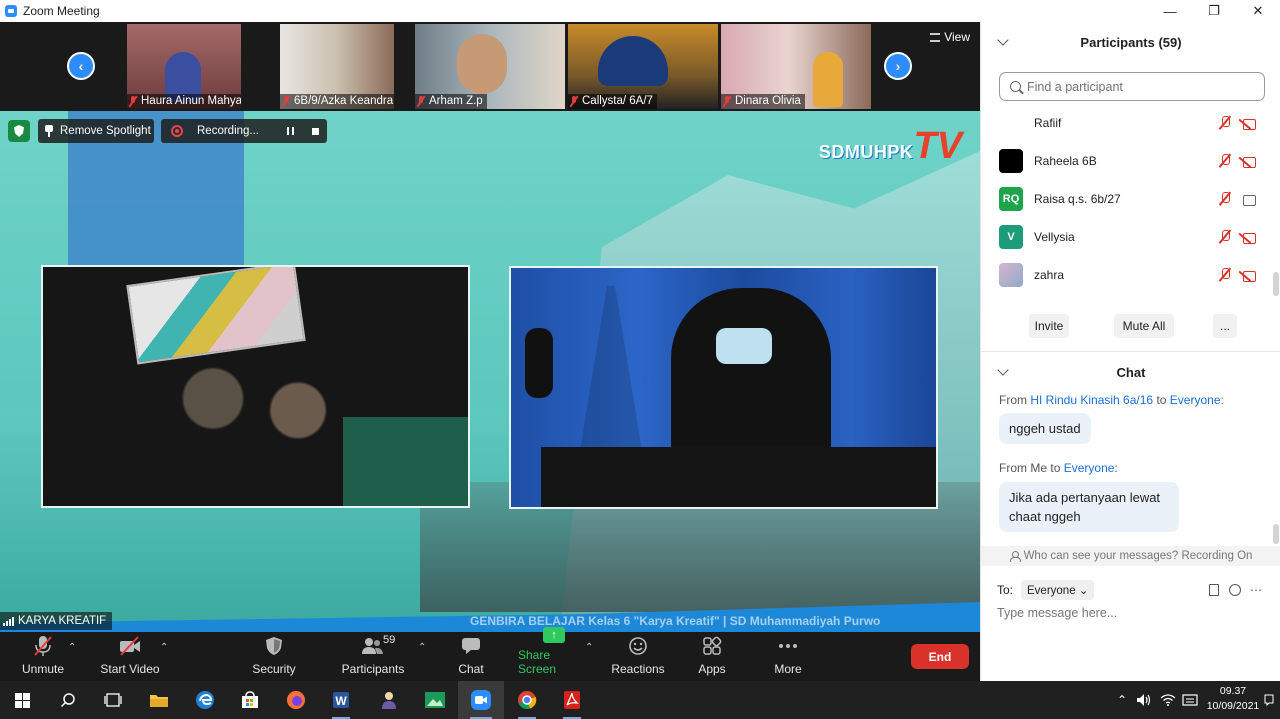 The image size is (1280, 719). I want to click on share-screen-label: Share Screen, so click(537, 662).